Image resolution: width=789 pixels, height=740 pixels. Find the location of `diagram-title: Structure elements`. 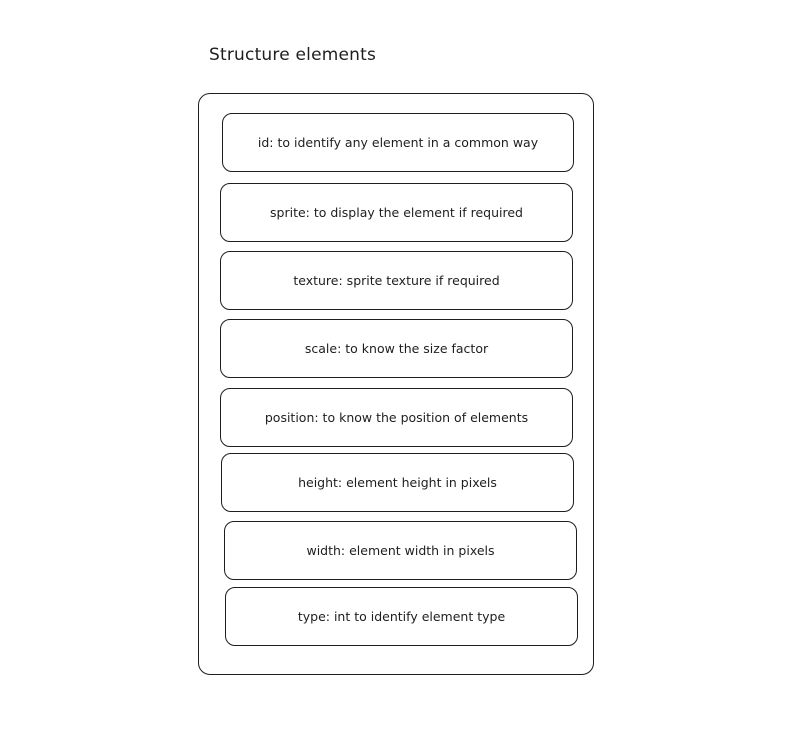

diagram-title: Structure elements is located at coordinates (293, 55).